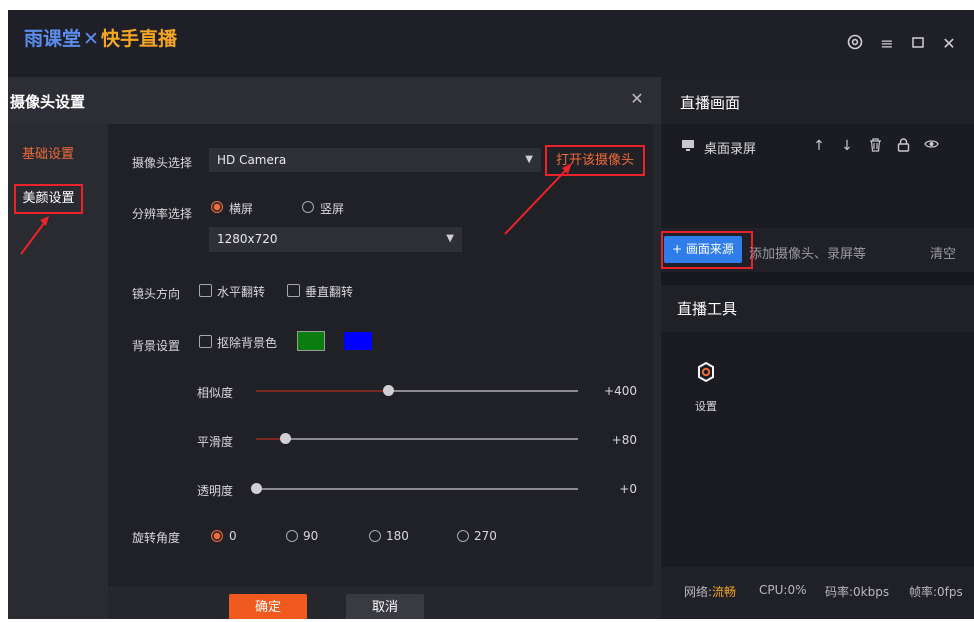 The width and height of the screenshot is (974, 622). Describe the element at coordinates (358, 341) in the screenshot. I see `bg-color-blue-swatch` at that location.